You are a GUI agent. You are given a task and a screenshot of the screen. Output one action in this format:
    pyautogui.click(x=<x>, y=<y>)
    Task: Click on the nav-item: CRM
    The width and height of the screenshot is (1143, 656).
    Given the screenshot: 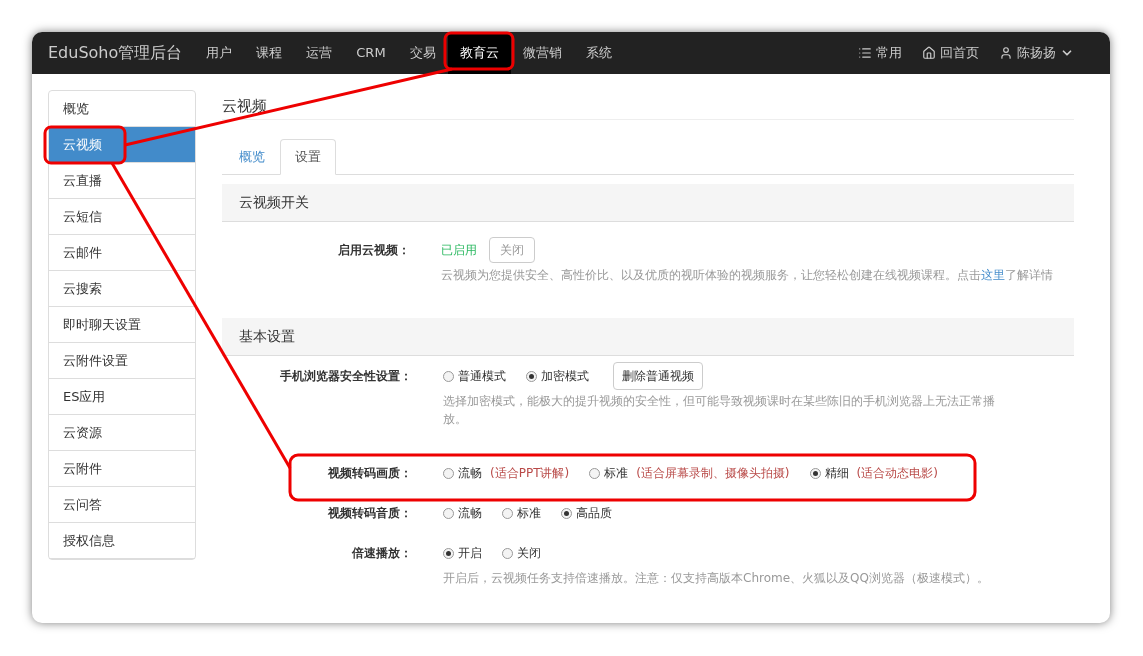 What is the action you would take?
    pyautogui.click(x=371, y=53)
    